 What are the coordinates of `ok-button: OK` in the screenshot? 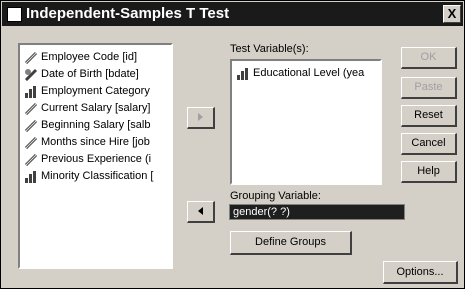 It's located at (429, 58).